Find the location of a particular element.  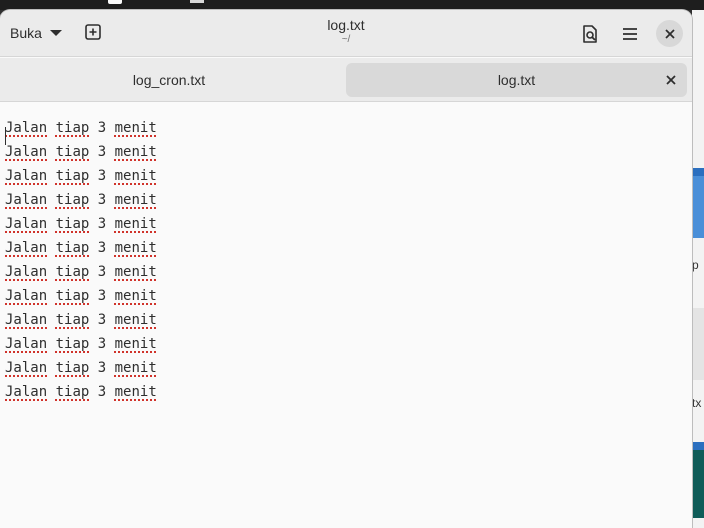

window-close-button is located at coordinates (669, 33).